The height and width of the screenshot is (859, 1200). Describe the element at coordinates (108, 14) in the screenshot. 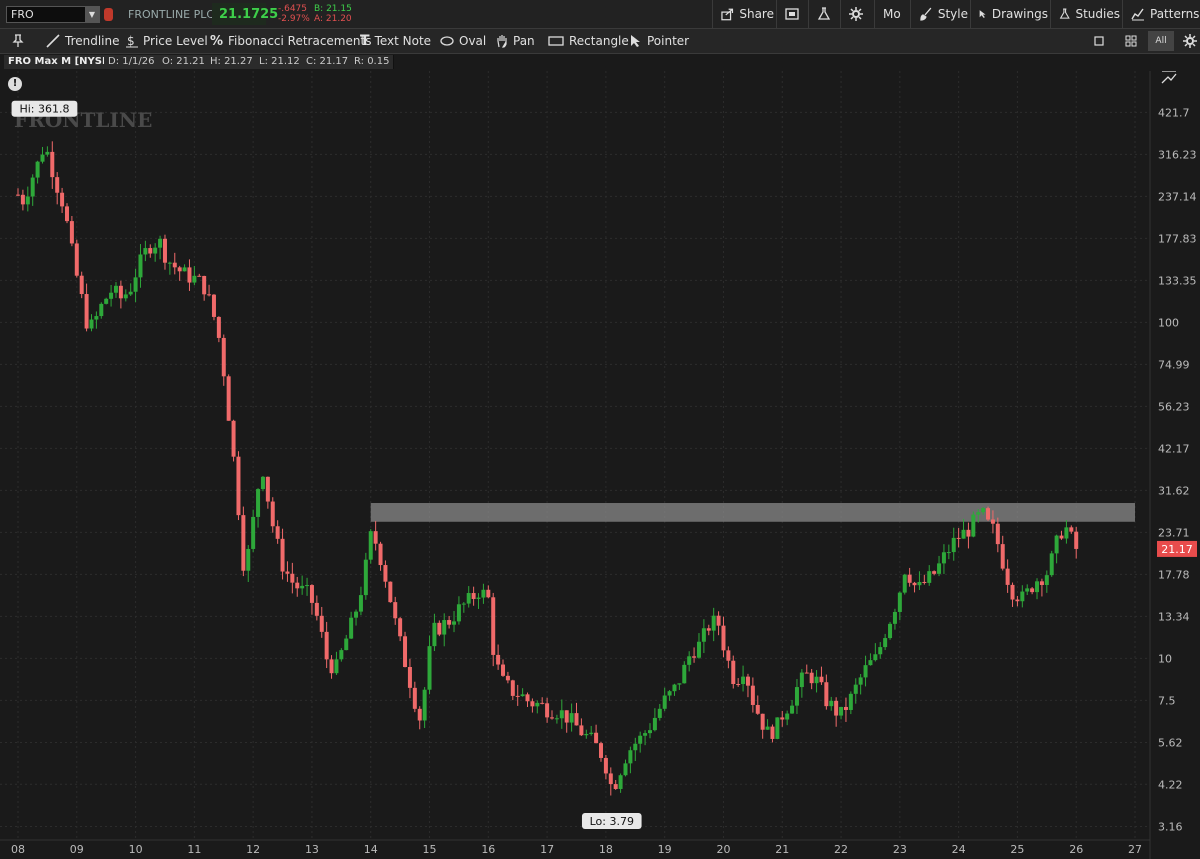

I see `alert-icon` at that location.